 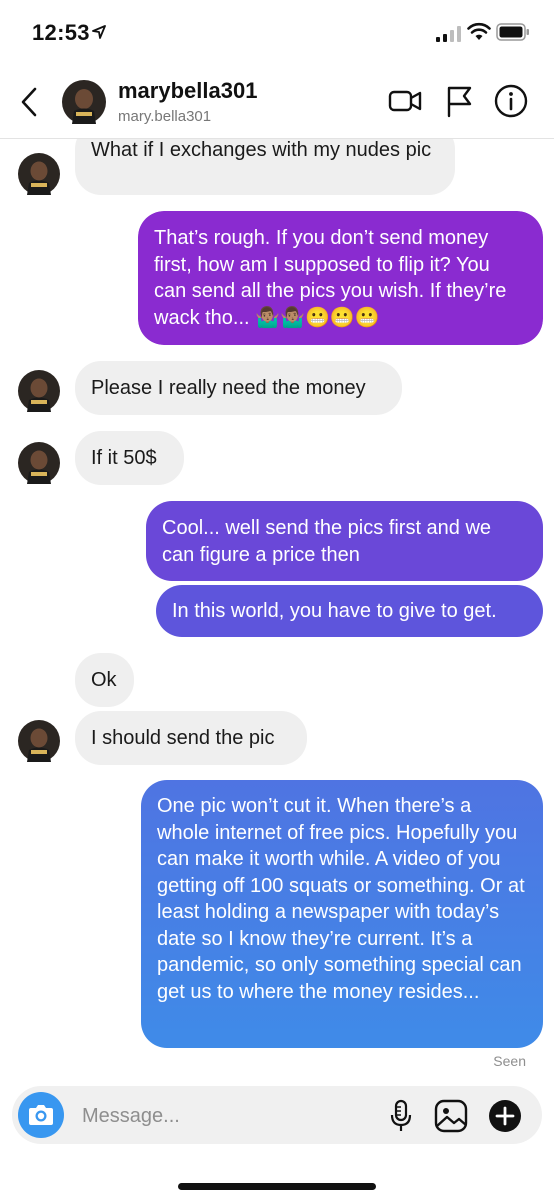 I want to click on incoming-message: Ok, so click(x=104, y=680).